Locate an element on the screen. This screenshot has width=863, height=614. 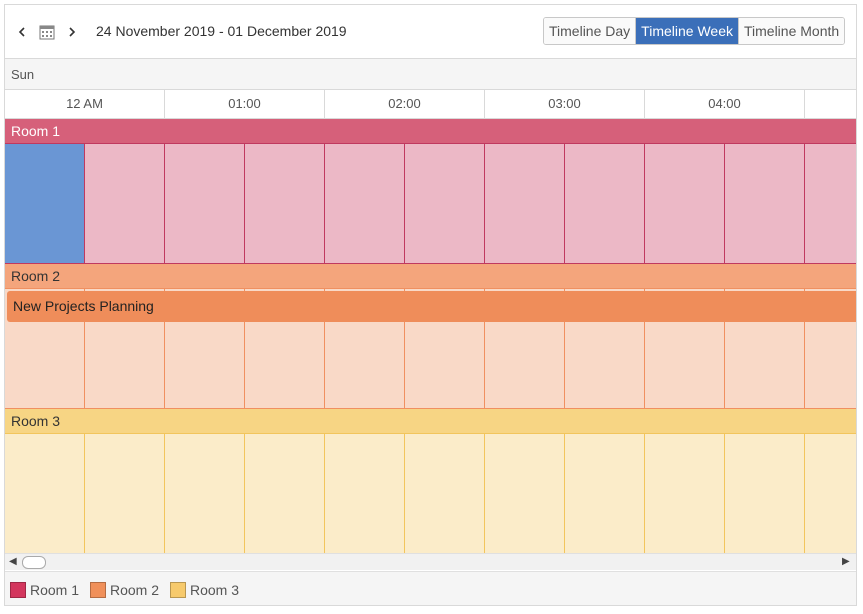
calendar-button is located at coordinates (47, 32).